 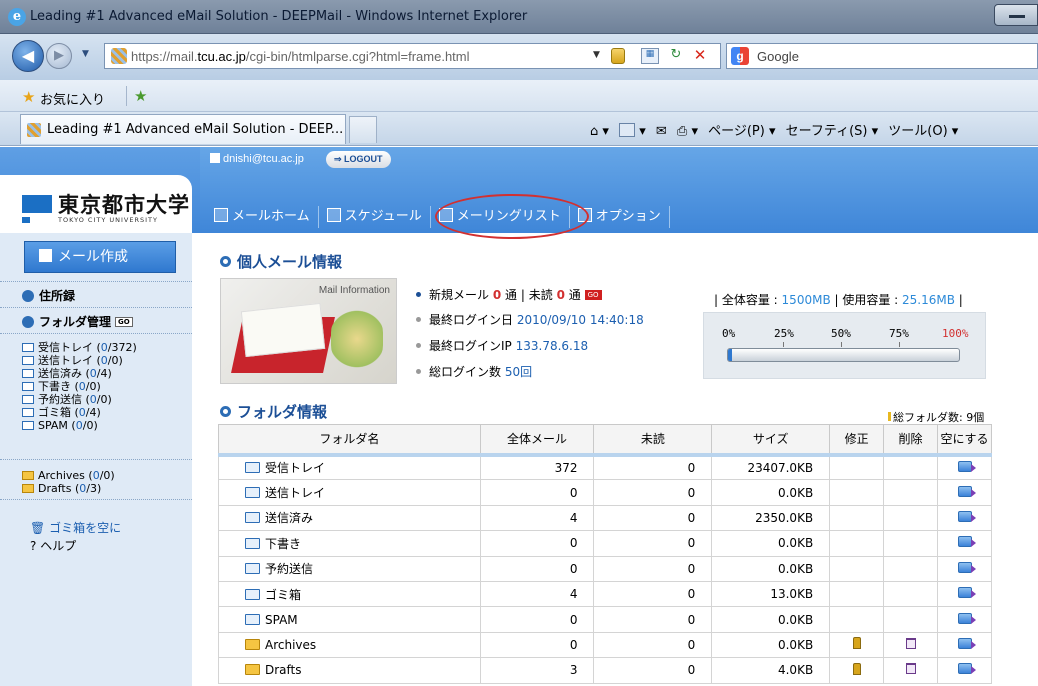 What do you see at coordinates (899, 344) in the screenshot?
I see `tick-mark` at bounding box center [899, 344].